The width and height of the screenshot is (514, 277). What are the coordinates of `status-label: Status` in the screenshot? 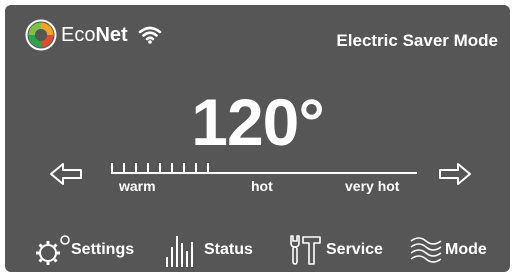 It's located at (228, 249).